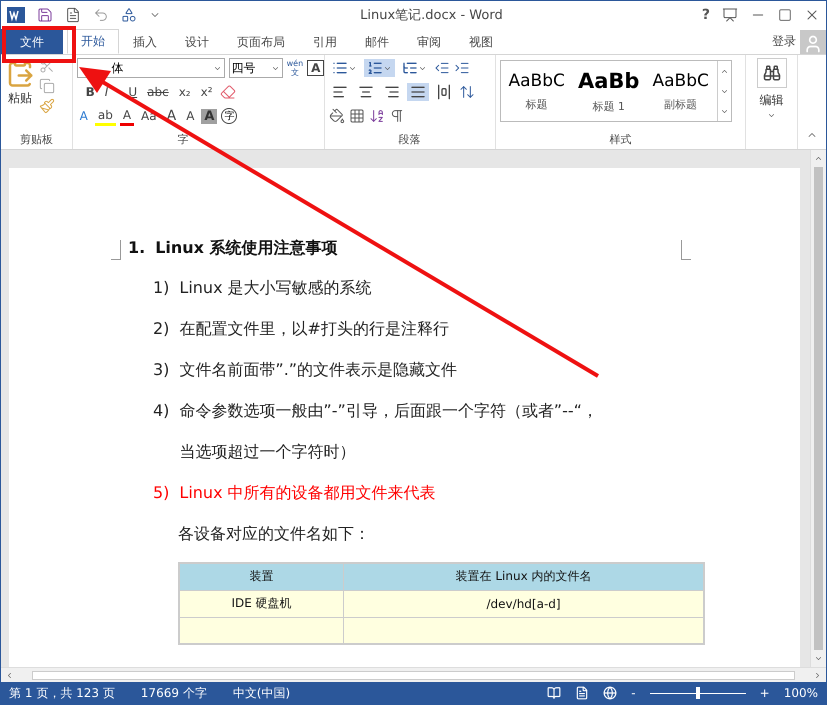  What do you see at coordinates (150, 68) in the screenshot?
I see `font-name-field: 体` at bounding box center [150, 68].